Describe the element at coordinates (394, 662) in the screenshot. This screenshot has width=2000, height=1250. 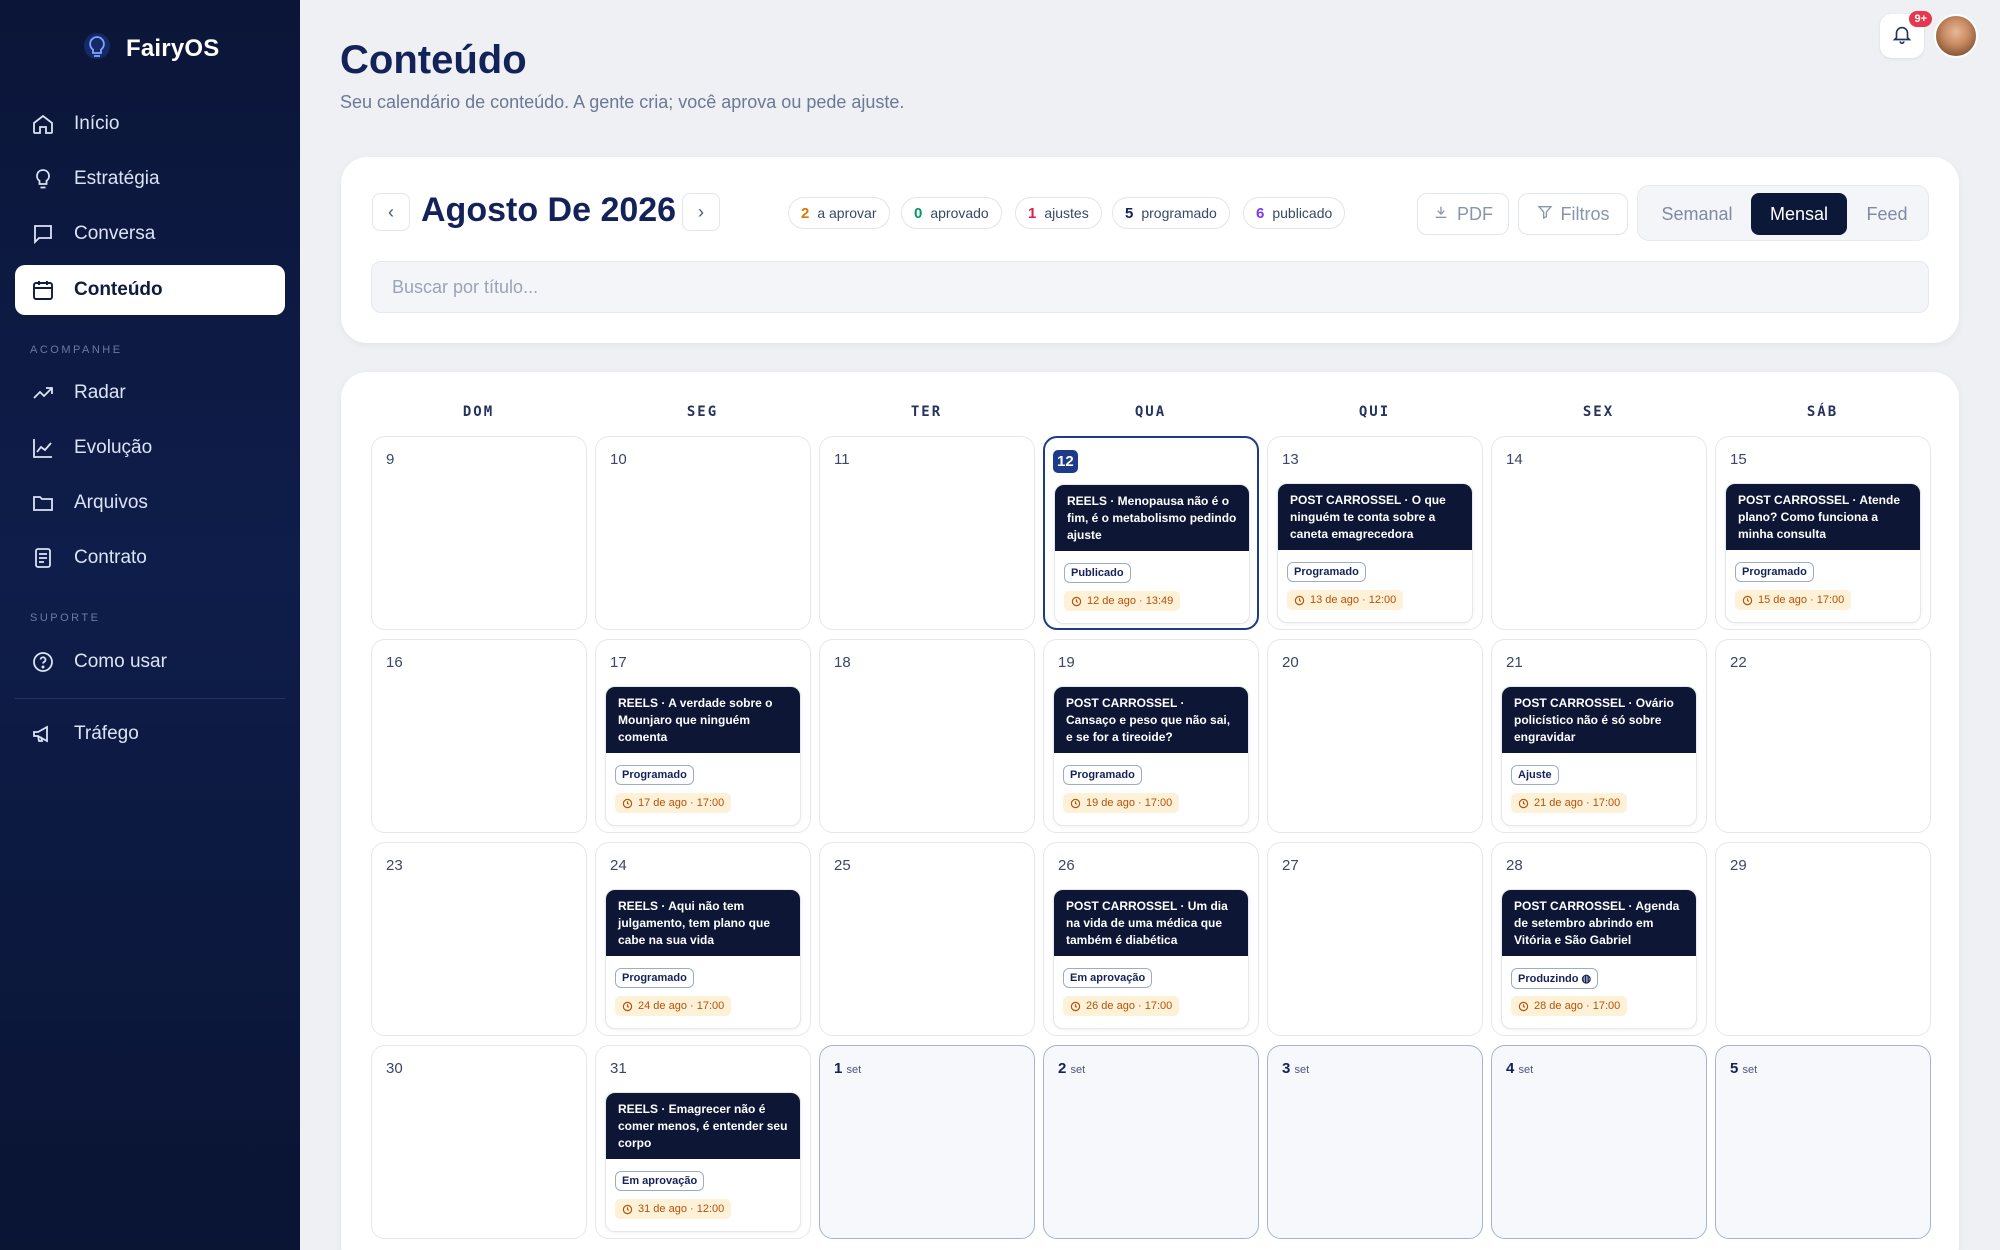
I see `day-number-value: 16` at that location.